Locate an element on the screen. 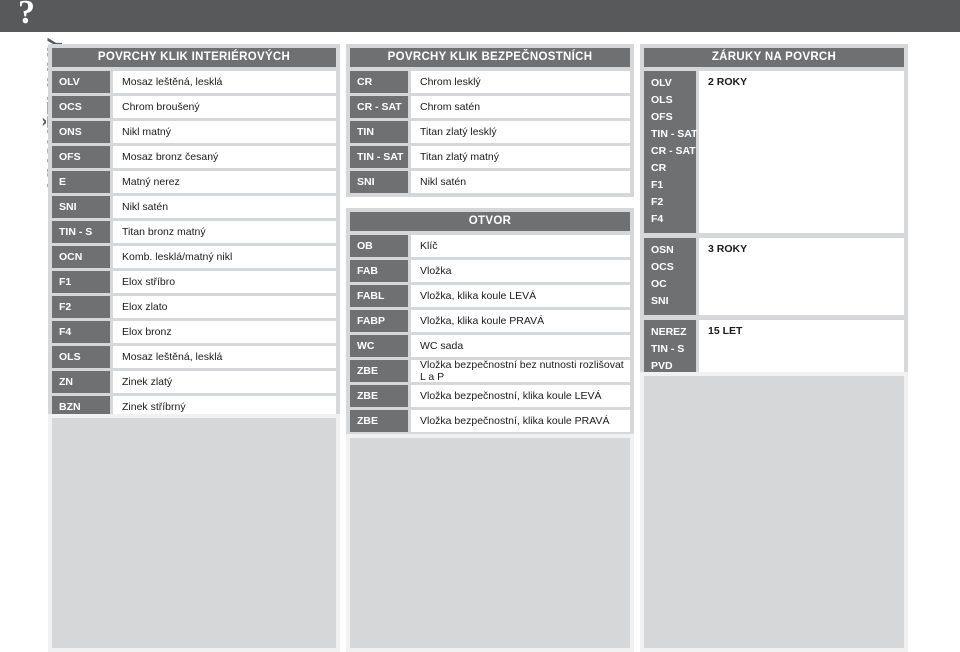 The image size is (960, 652). warranty-code: SNI is located at coordinates (660, 301).